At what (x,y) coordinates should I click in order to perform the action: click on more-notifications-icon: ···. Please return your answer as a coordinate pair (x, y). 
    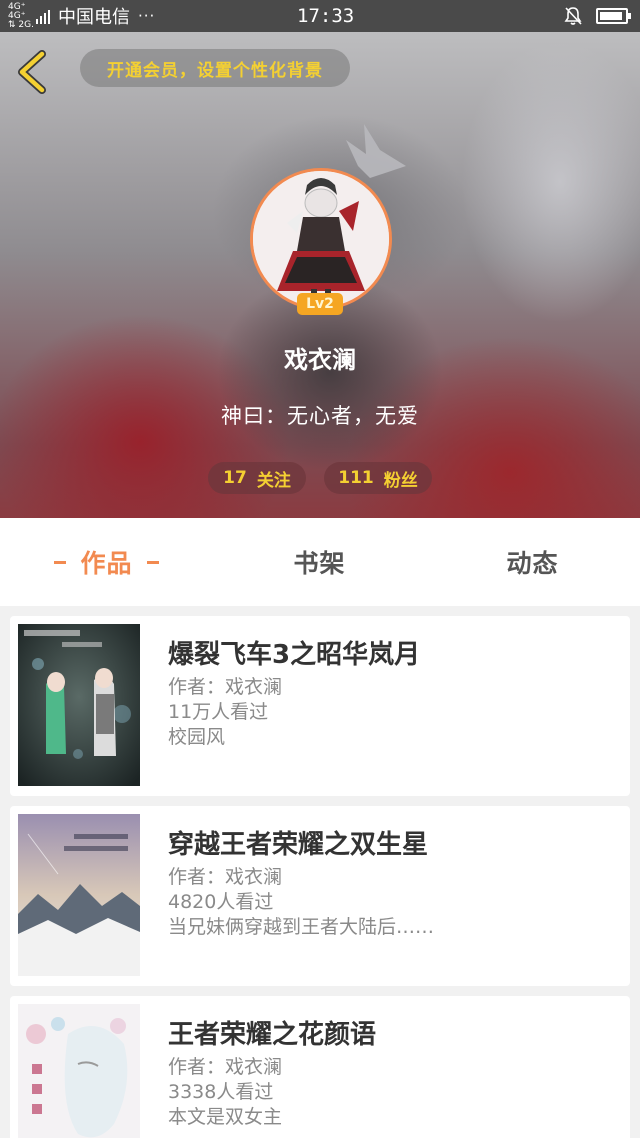
    Looking at the image, I should click on (147, 16).